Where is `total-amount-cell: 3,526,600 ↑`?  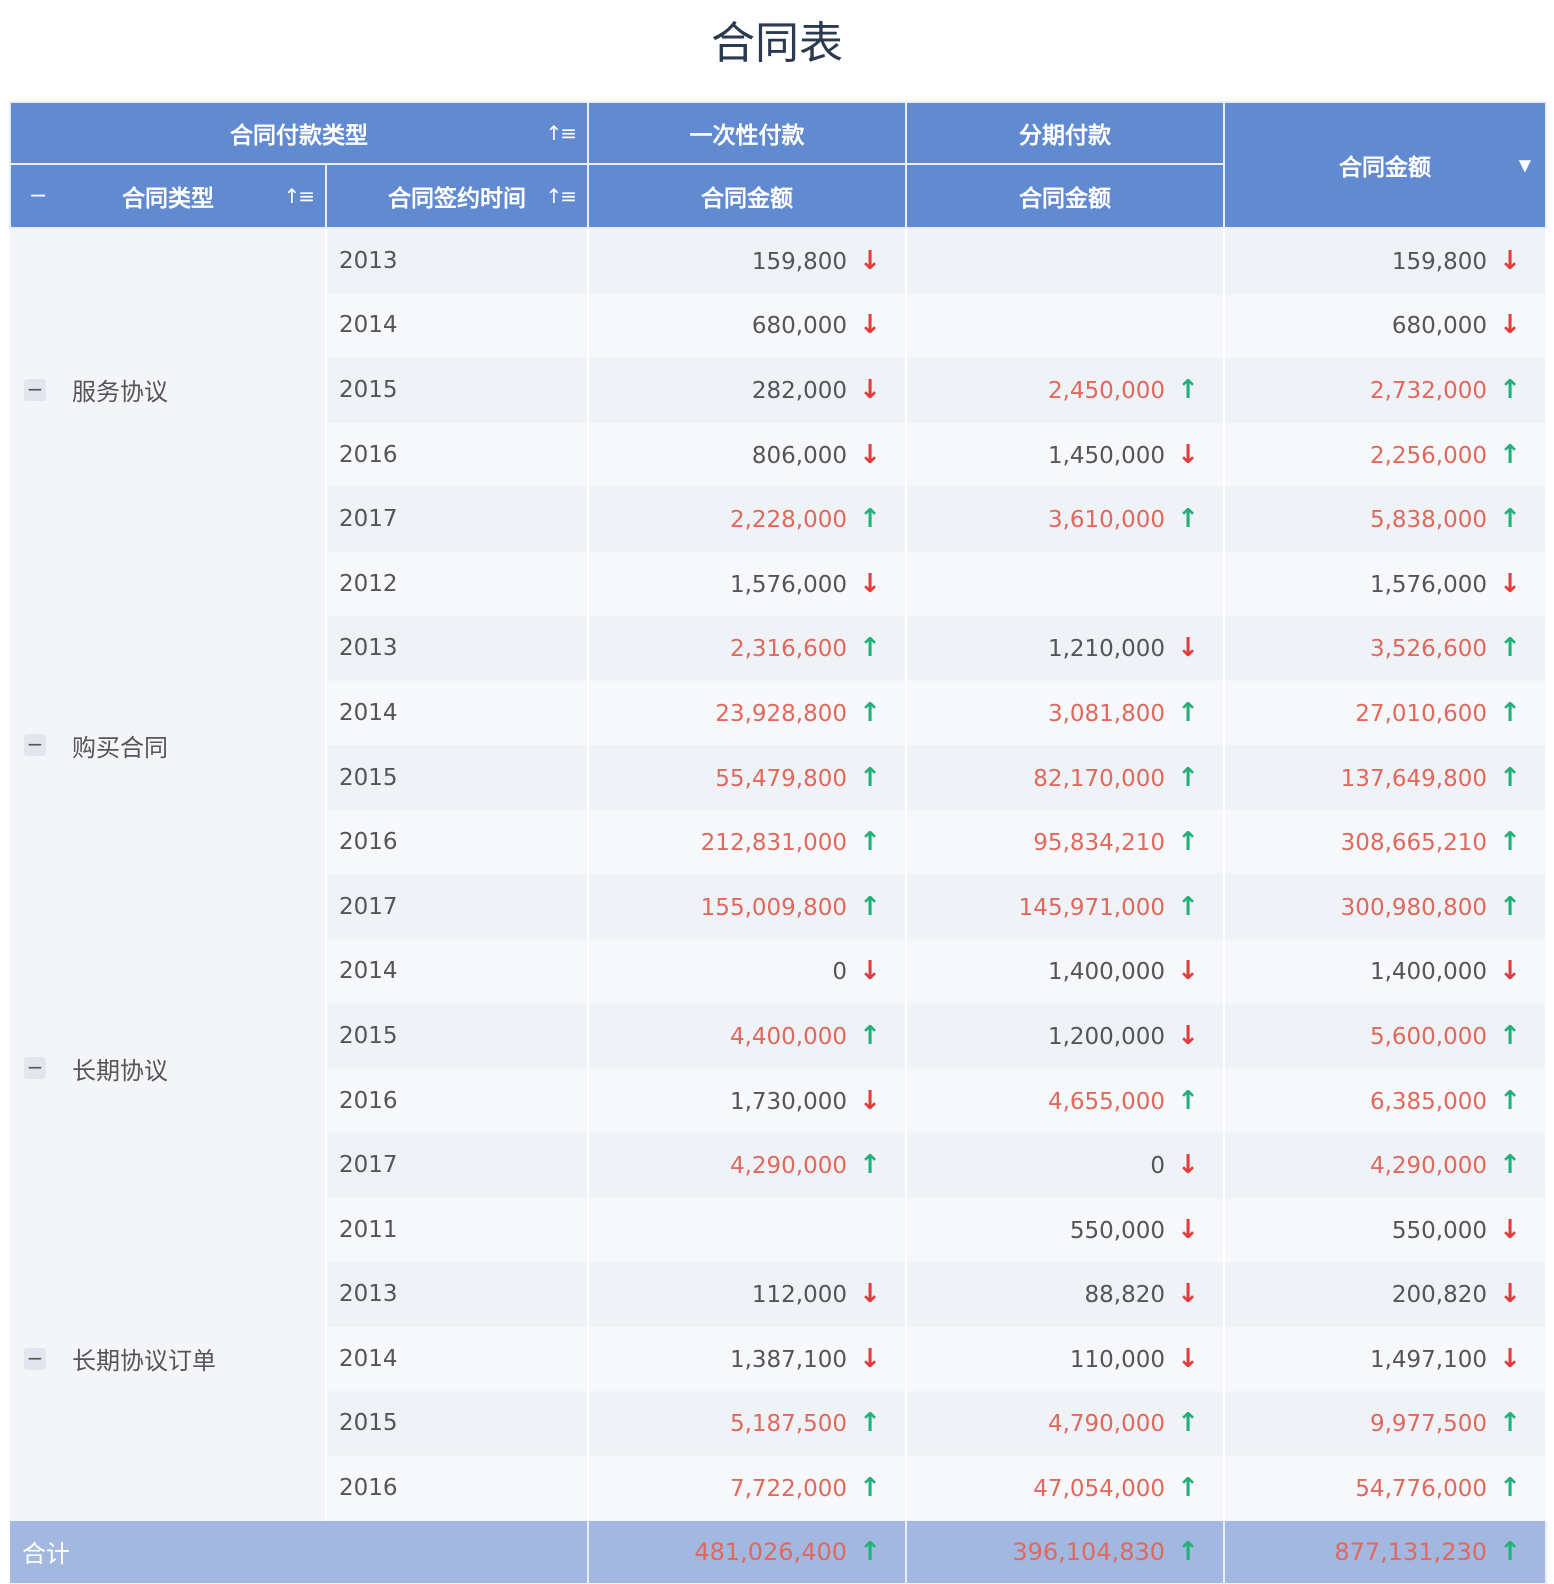 total-amount-cell: 3,526,600 ↑ is located at coordinates (1385, 649).